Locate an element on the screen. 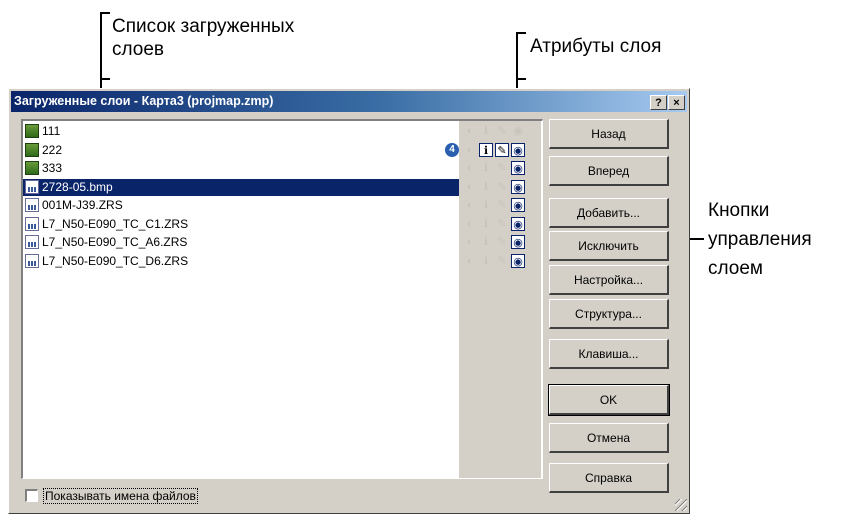 This screenshot has height=515, width=845. layer-row: 2728-05.bmp is located at coordinates (241, 187).